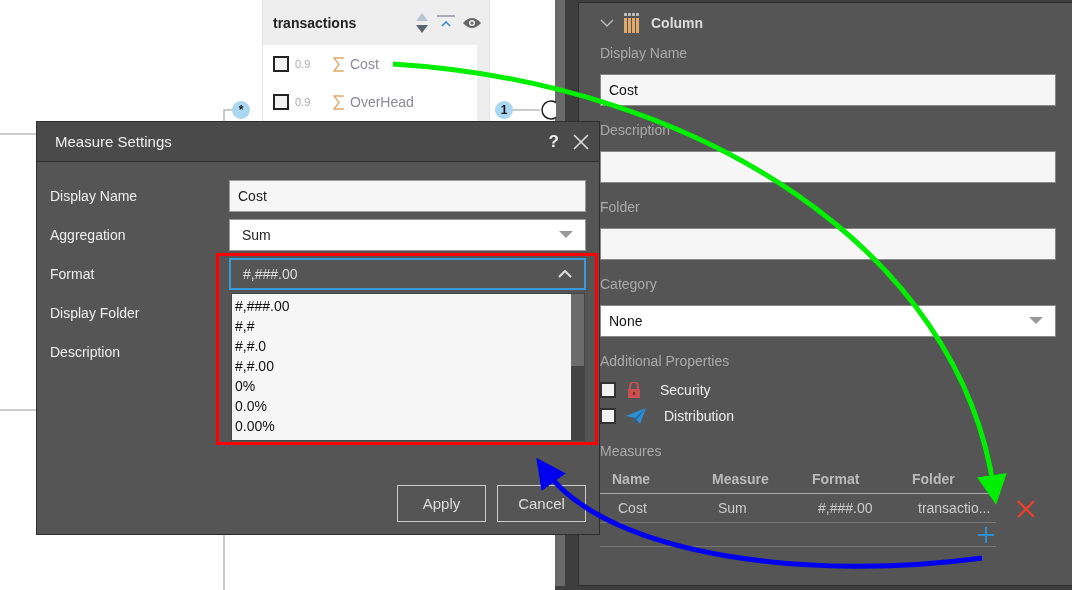  Describe the element at coordinates (441, 503) in the screenshot. I see `apply-button: Apply` at that location.